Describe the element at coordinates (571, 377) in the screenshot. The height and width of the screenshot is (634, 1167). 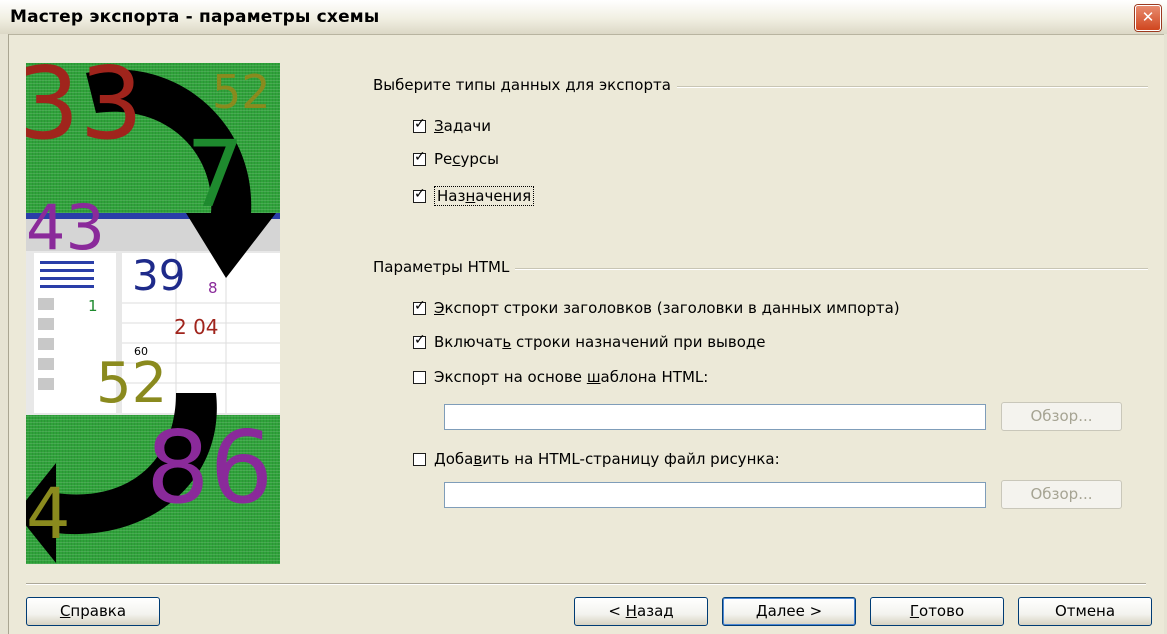
I see `checkbox-use-html-template-label: Экспорт на основе шаблона HTML:` at that location.